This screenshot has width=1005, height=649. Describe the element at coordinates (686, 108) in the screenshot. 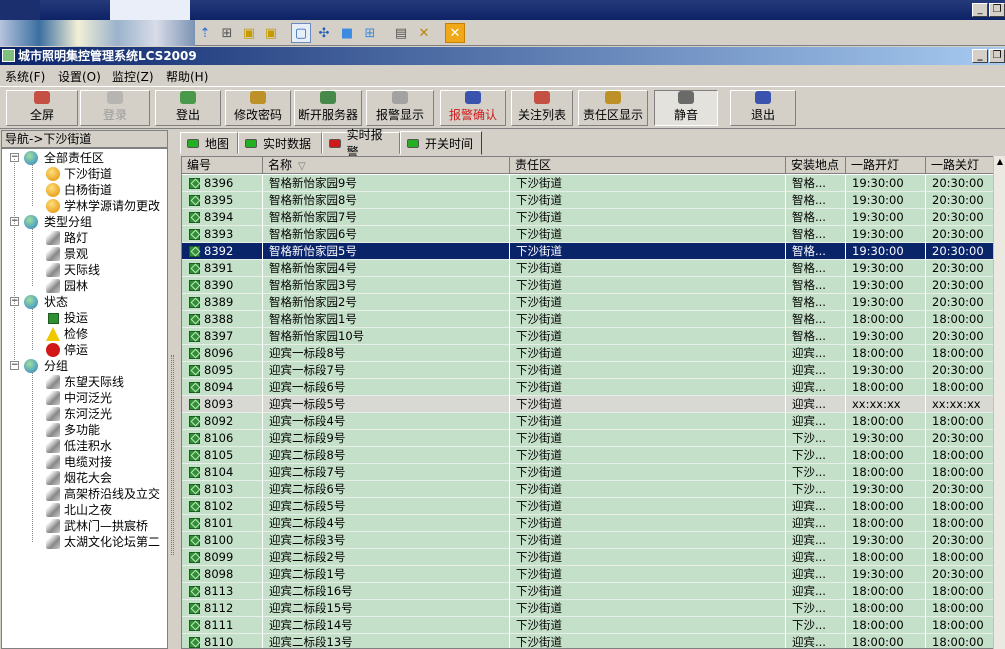

I see `toolbar-button-mute: 静音` at that location.